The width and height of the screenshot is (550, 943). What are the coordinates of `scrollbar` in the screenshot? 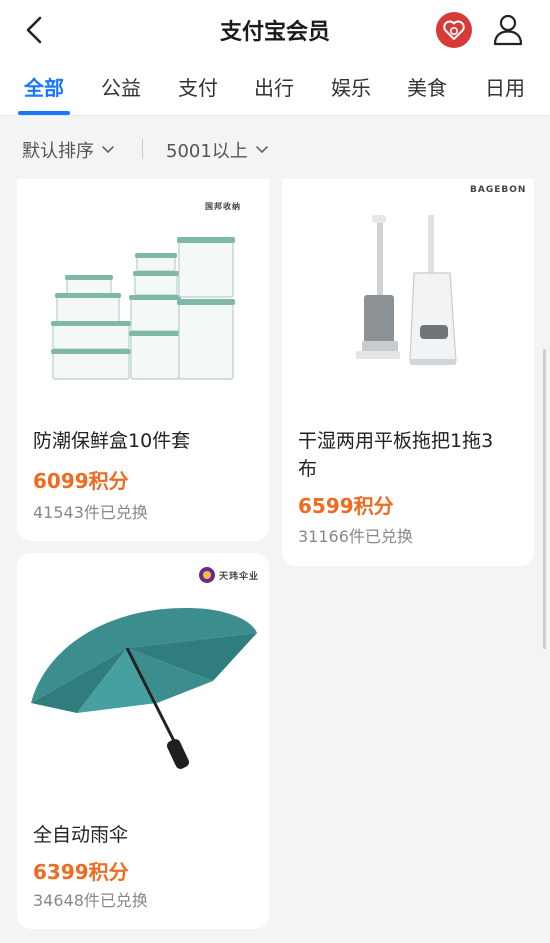 It's located at (544, 499).